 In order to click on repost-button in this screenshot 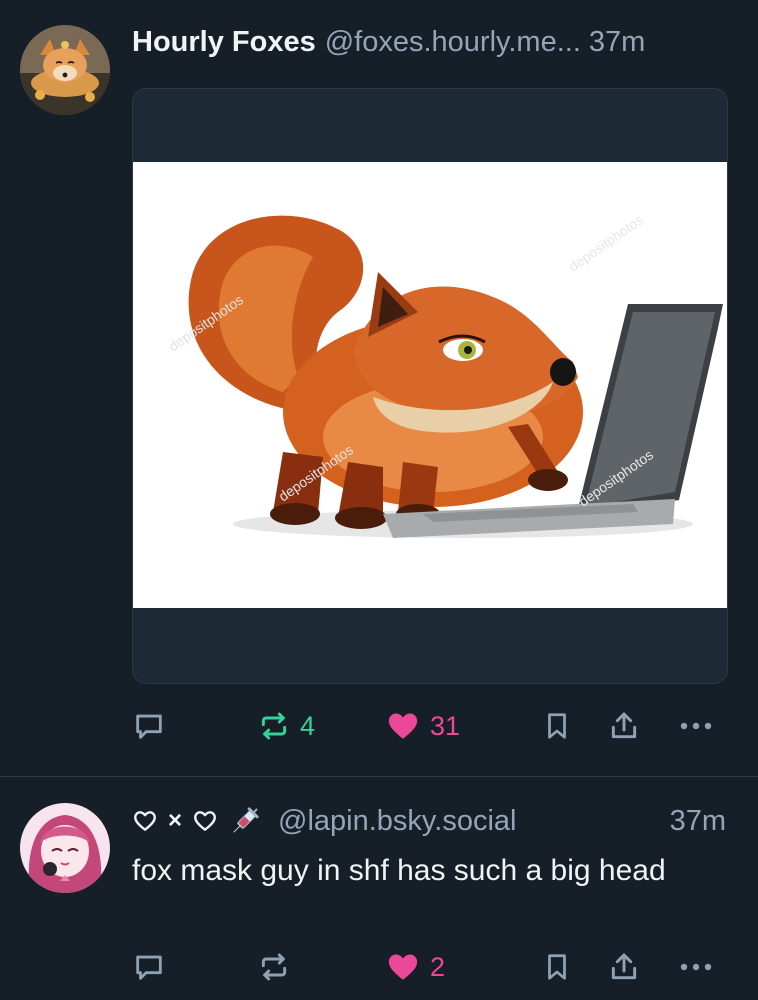, I will do `click(274, 967)`.